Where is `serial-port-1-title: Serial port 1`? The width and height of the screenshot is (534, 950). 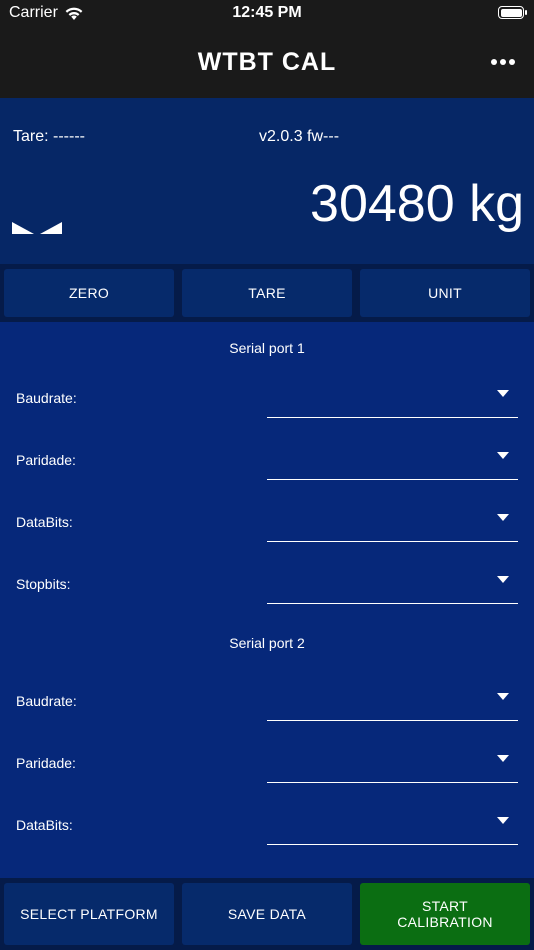 serial-port-1-title: Serial port 1 is located at coordinates (267, 348).